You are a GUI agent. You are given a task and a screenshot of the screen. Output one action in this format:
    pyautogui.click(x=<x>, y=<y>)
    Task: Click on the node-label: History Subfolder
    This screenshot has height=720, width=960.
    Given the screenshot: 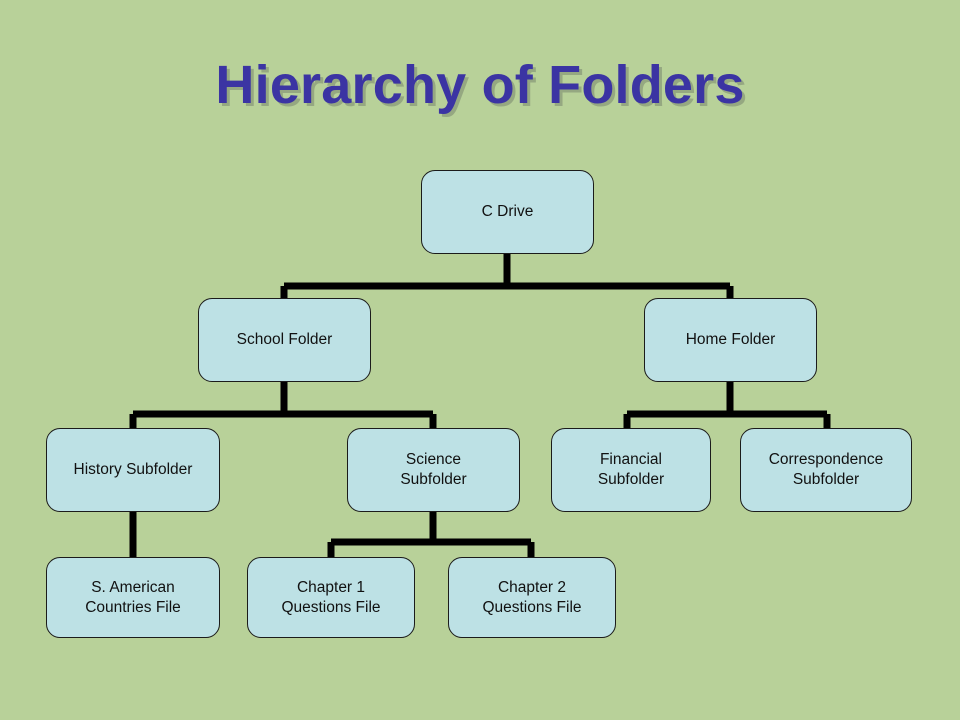 What is the action you would take?
    pyautogui.click(x=133, y=470)
    